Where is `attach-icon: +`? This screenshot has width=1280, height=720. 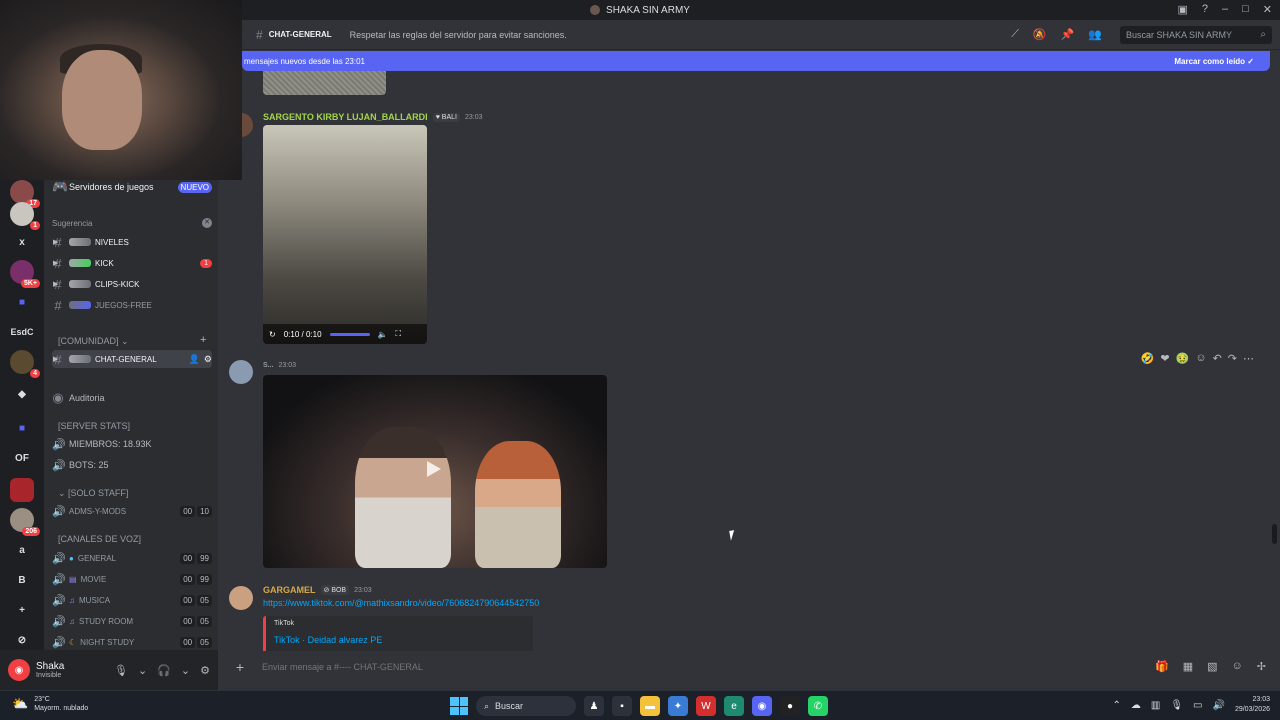 attach-icon: + is located at coordinates (240, 667).